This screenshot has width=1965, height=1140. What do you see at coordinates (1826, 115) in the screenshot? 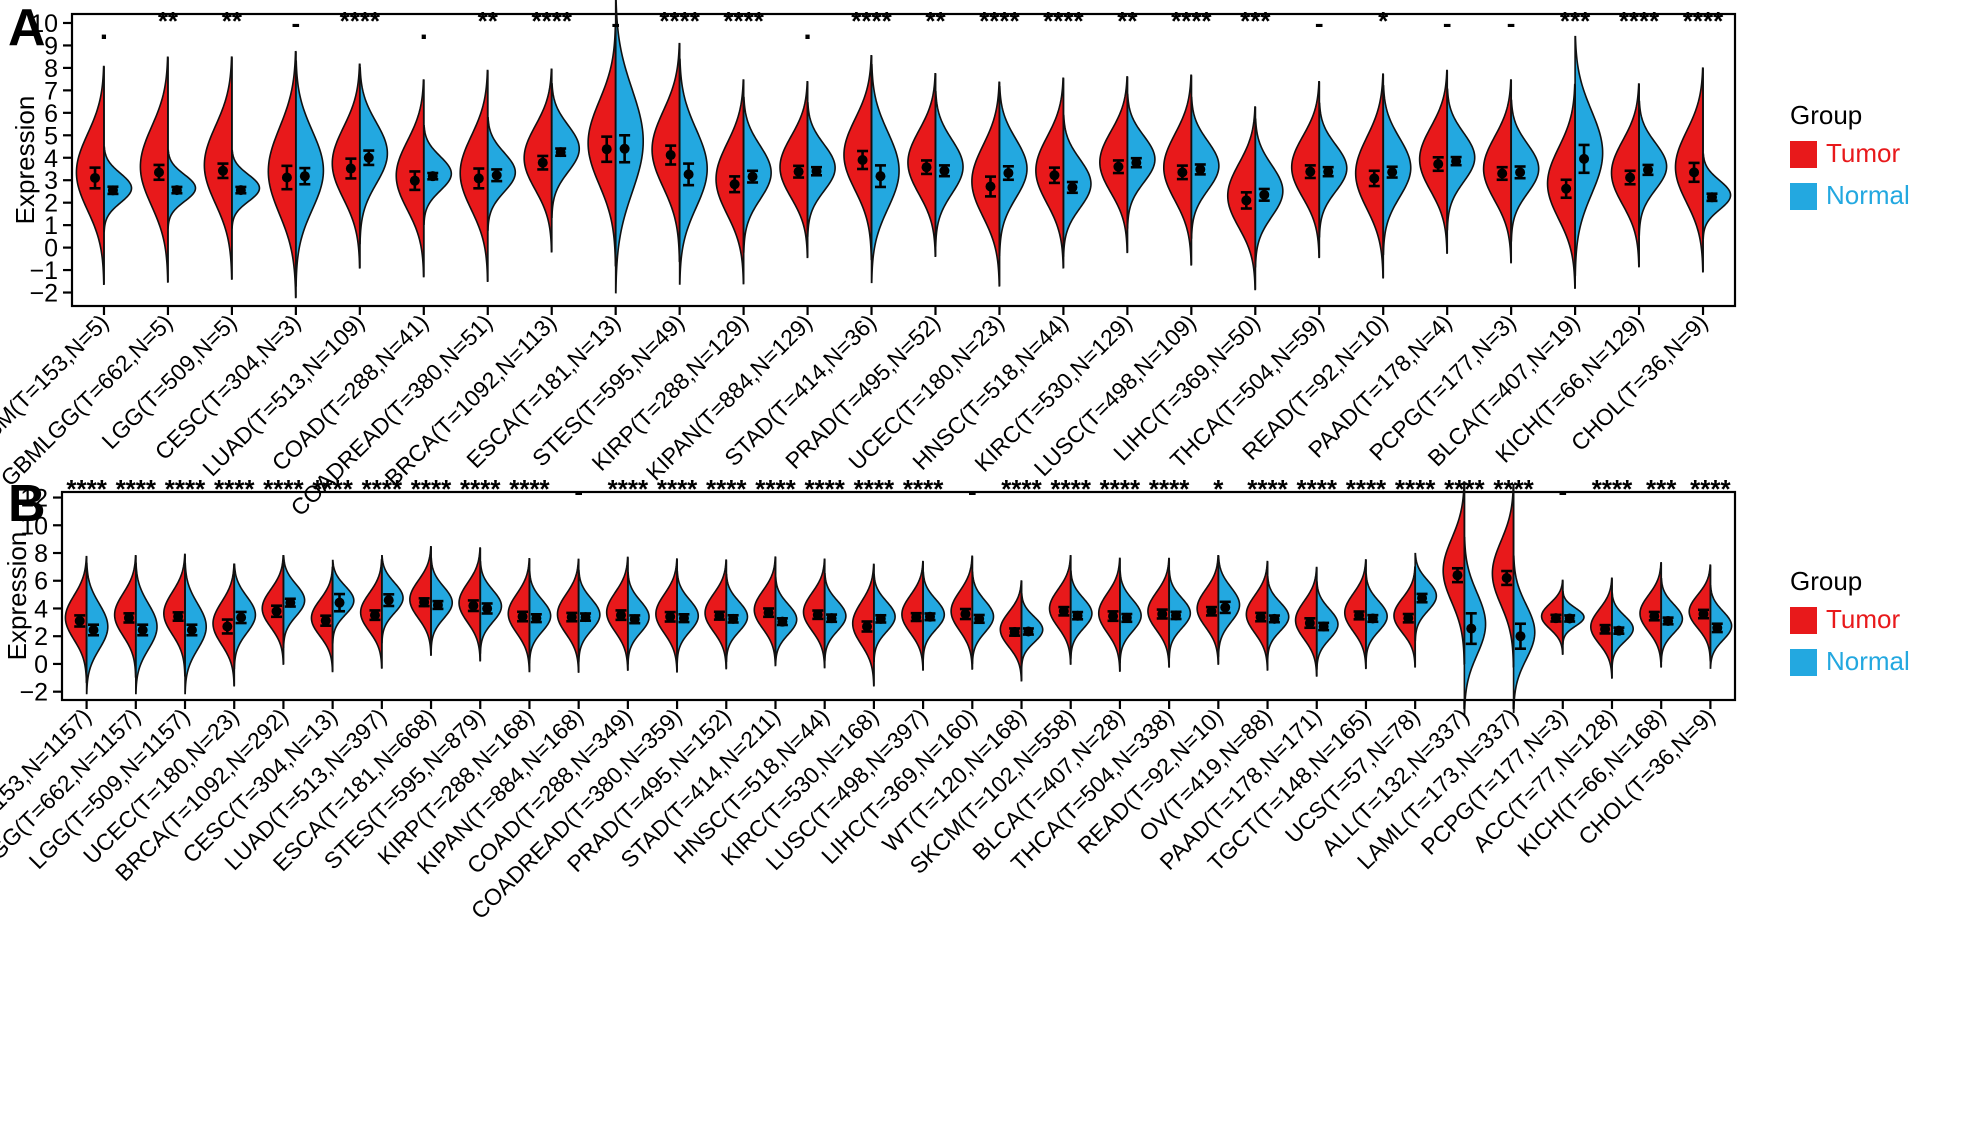
I see `legend-title: Group` at bounding box center [1826, 115].